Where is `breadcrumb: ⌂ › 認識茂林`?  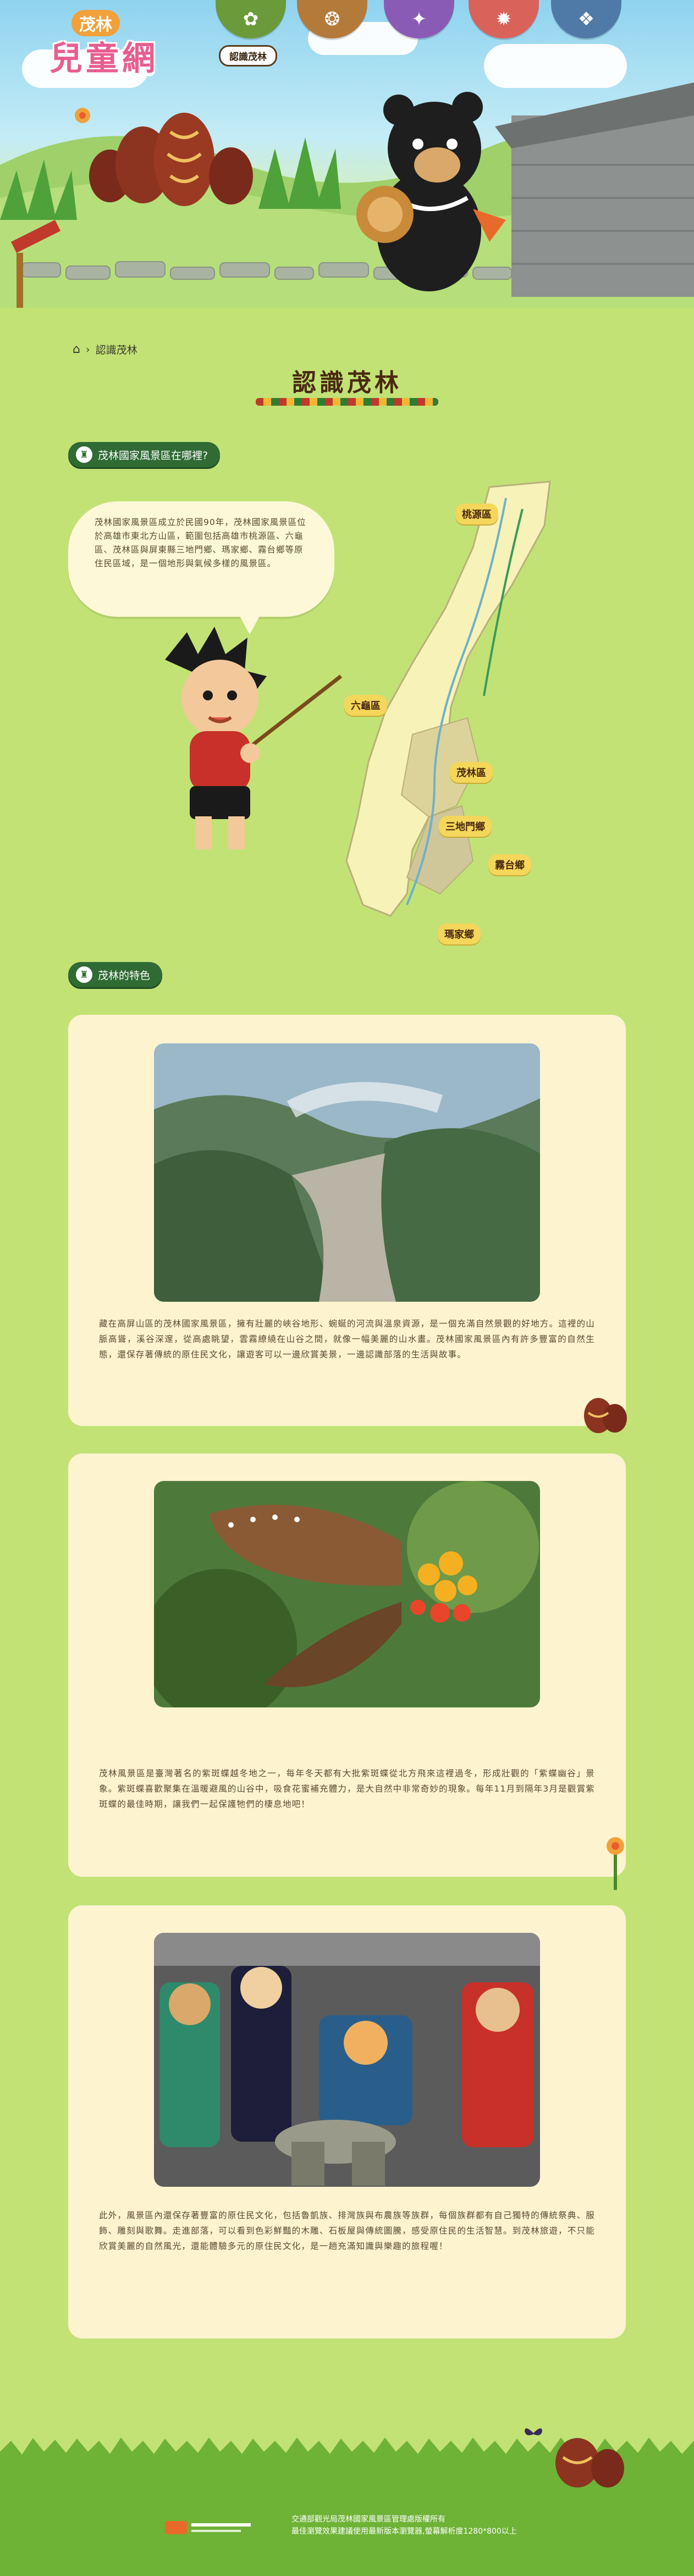 breadcrumb: ⌂ › 認識茂林 is located at coordinates (105, 349).